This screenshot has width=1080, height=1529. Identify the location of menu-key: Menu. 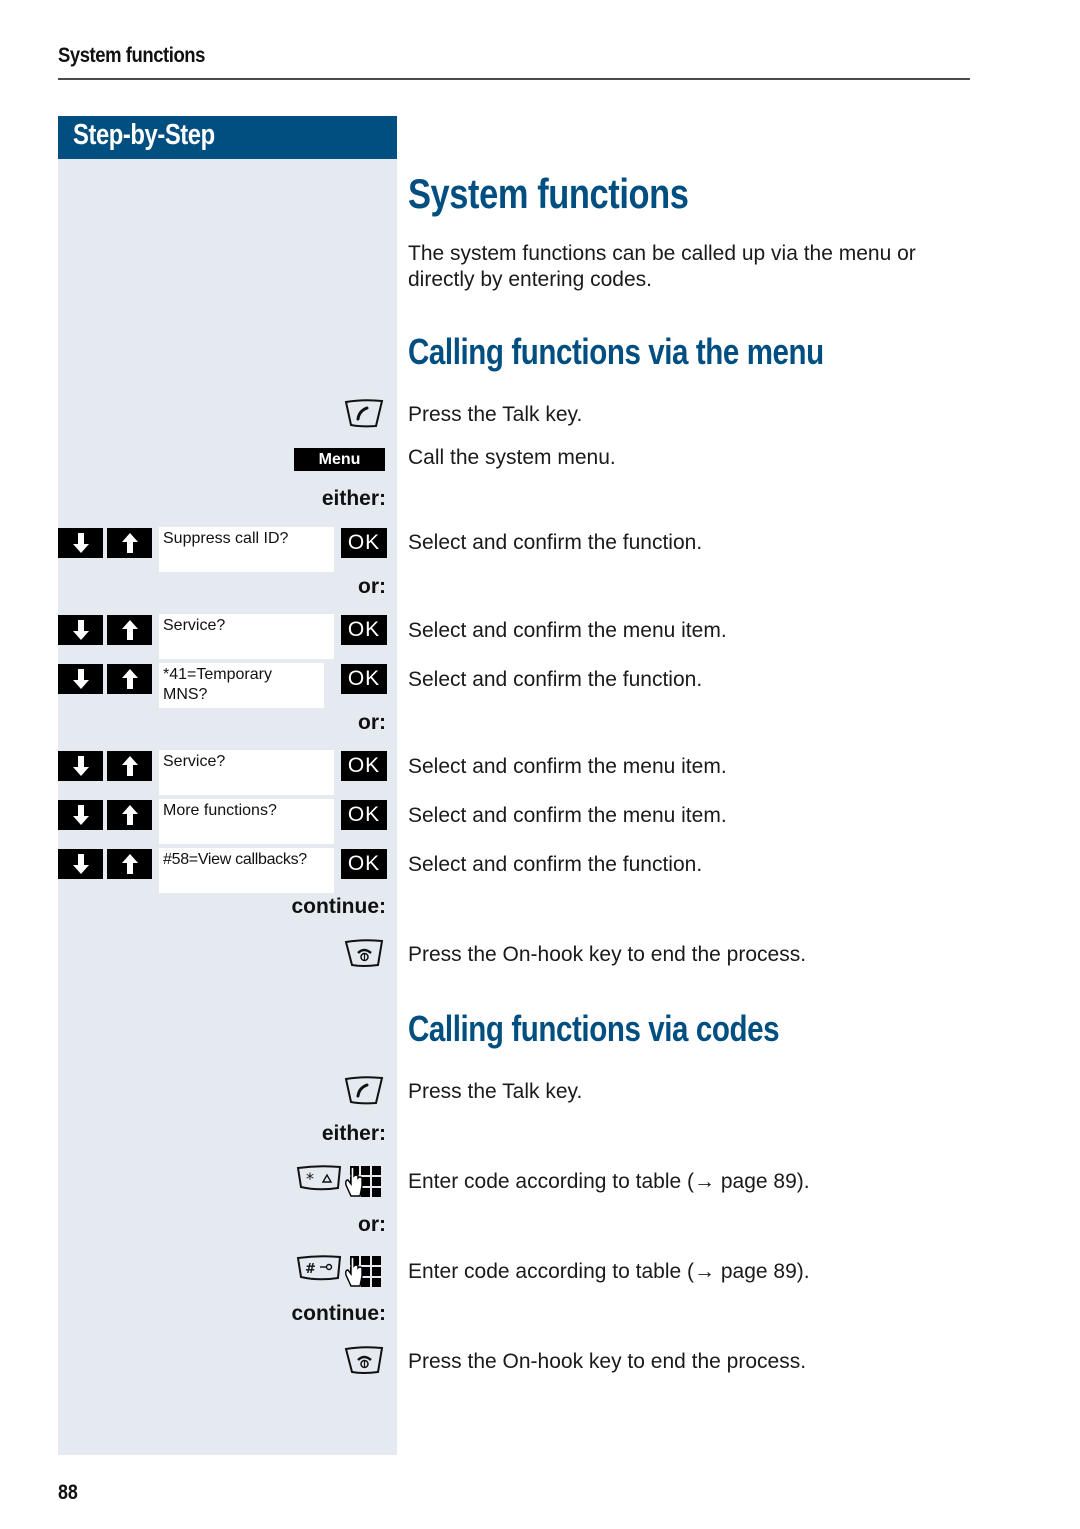
(339, 459).